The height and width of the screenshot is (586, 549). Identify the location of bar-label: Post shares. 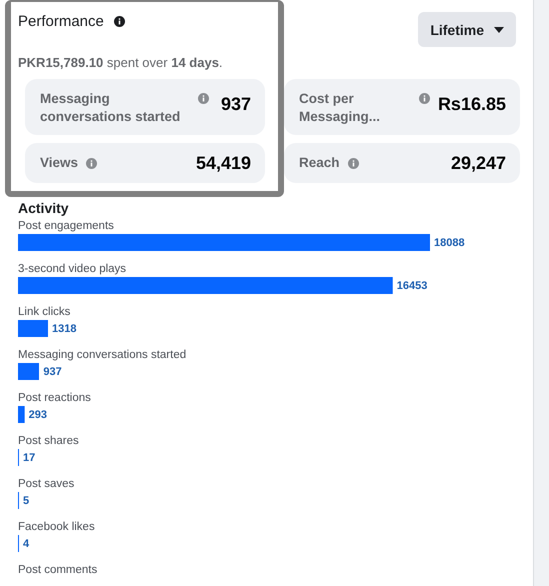
(49, 441).